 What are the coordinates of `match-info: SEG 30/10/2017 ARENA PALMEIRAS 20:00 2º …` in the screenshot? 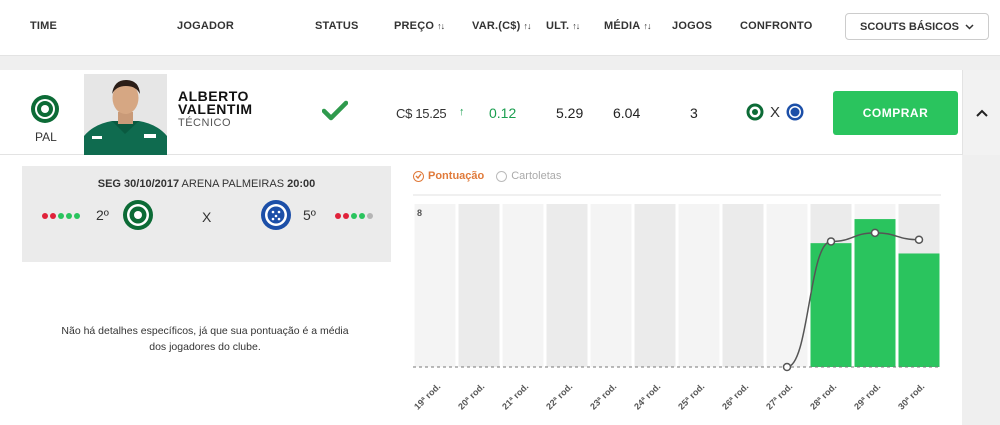 It's located at (206, 214).